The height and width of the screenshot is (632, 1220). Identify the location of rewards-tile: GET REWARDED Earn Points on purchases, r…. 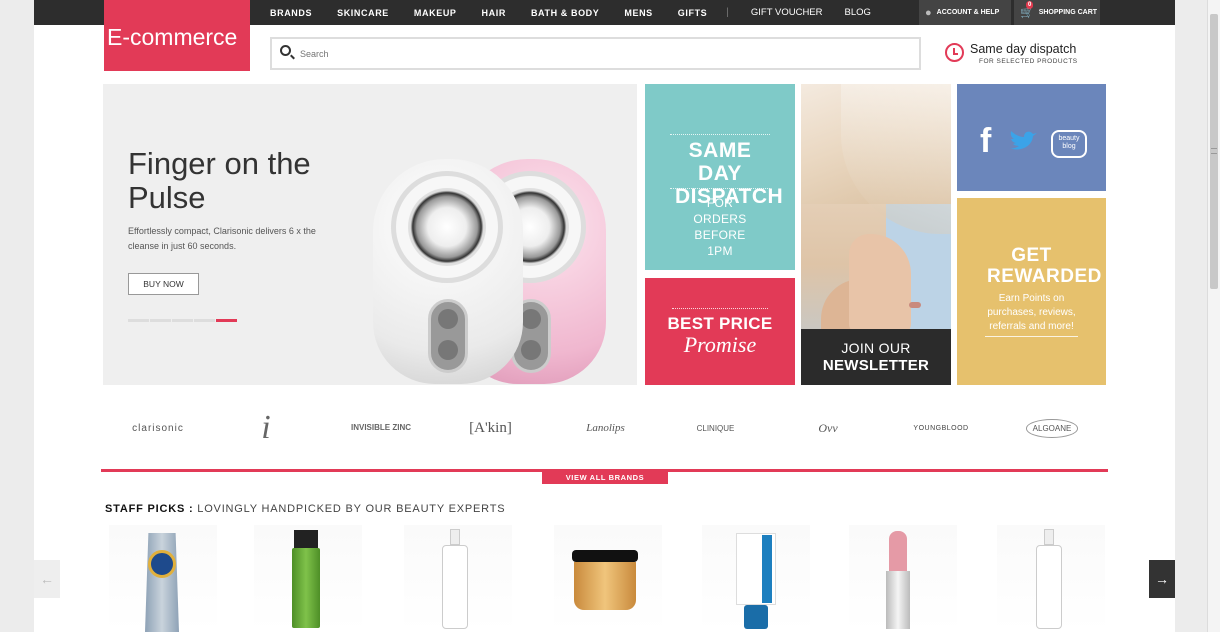
(1031, 291).